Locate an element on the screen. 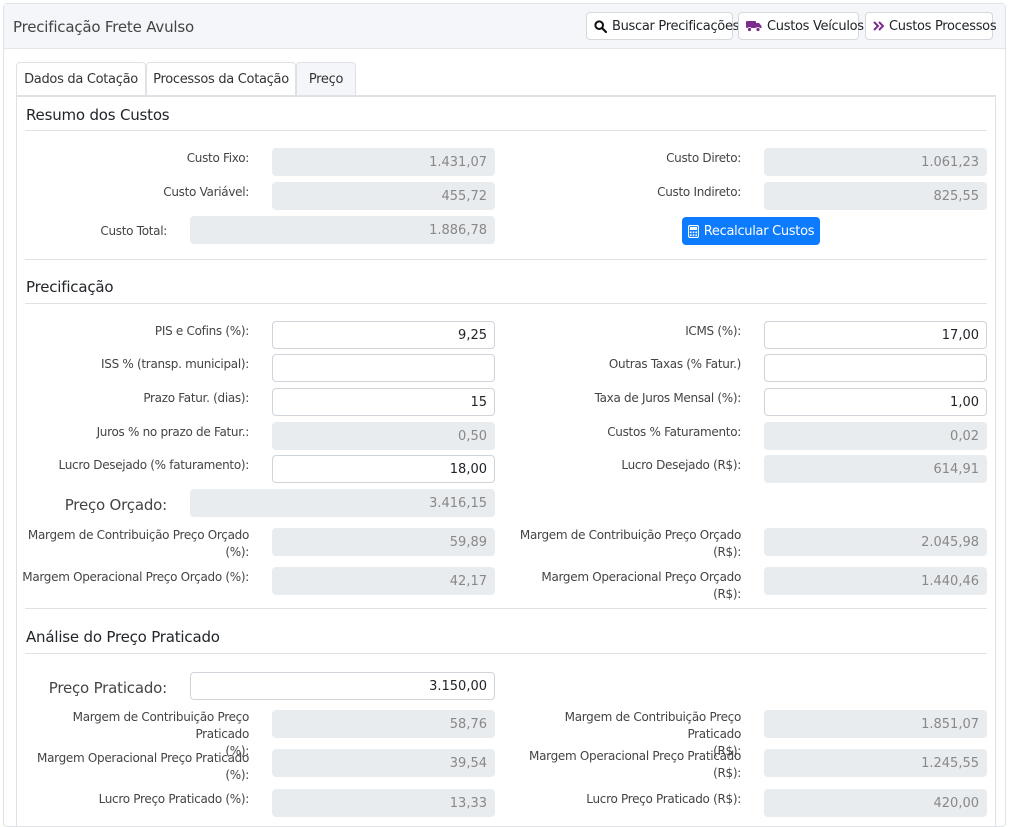 The width and height of the screenshot is (1009, 827). pis-cofins-input: 9,25 is located at coordinates (383, 335).